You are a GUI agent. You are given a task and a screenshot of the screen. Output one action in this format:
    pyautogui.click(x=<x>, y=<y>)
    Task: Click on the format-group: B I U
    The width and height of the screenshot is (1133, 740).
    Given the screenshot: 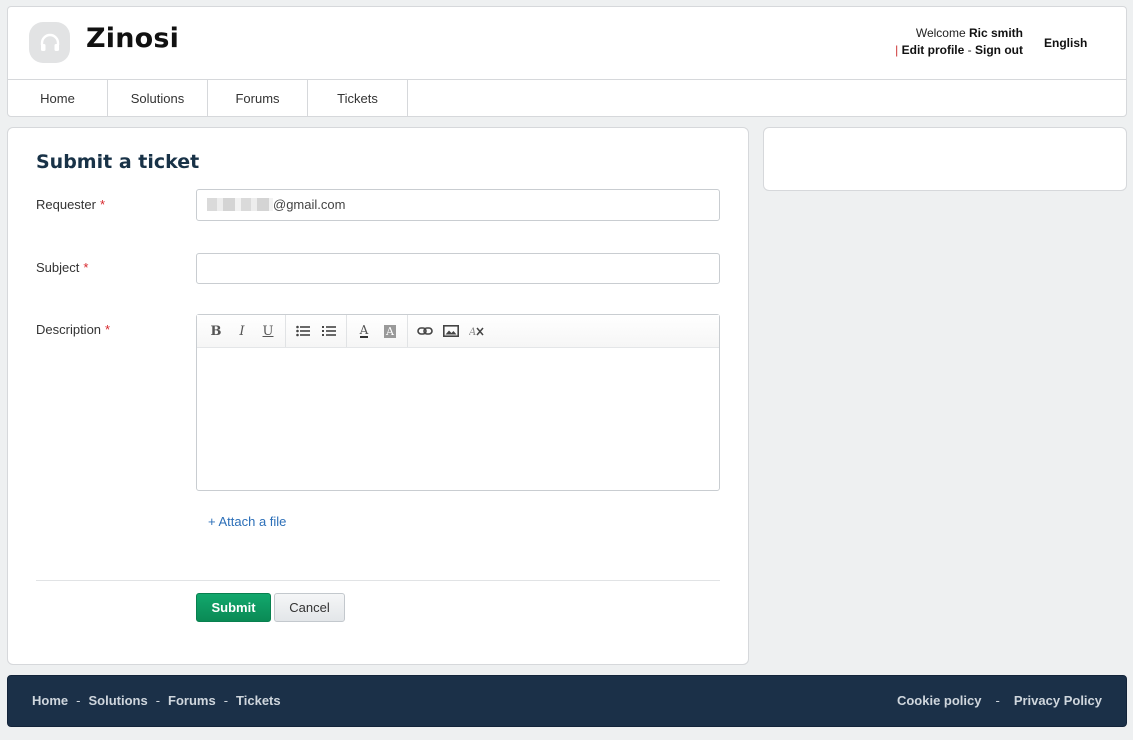 What is the action you would take?
    pyautogui.click(x=244, y=331)
    